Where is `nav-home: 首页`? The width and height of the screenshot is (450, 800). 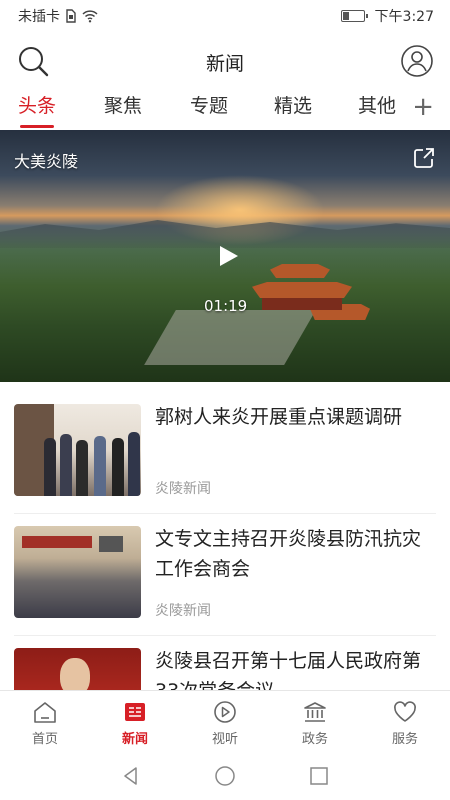
nav-home: 首页 is located at coordinates (45, 721).